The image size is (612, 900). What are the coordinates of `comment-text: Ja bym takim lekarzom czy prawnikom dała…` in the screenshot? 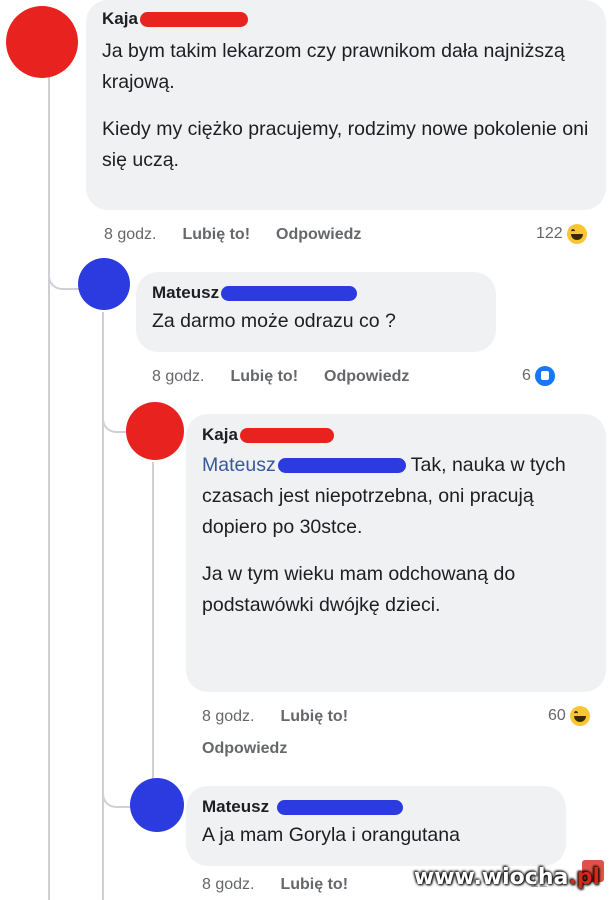 It's located at (333, 66).